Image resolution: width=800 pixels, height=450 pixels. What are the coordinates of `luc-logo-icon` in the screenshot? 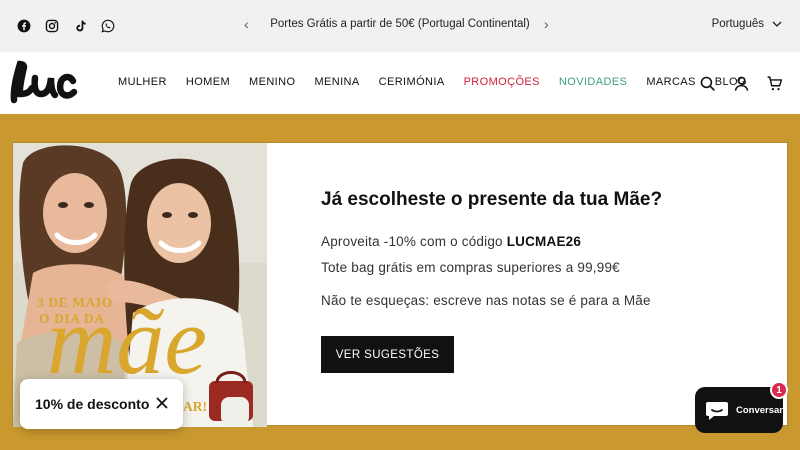 It's located at (44, 82).